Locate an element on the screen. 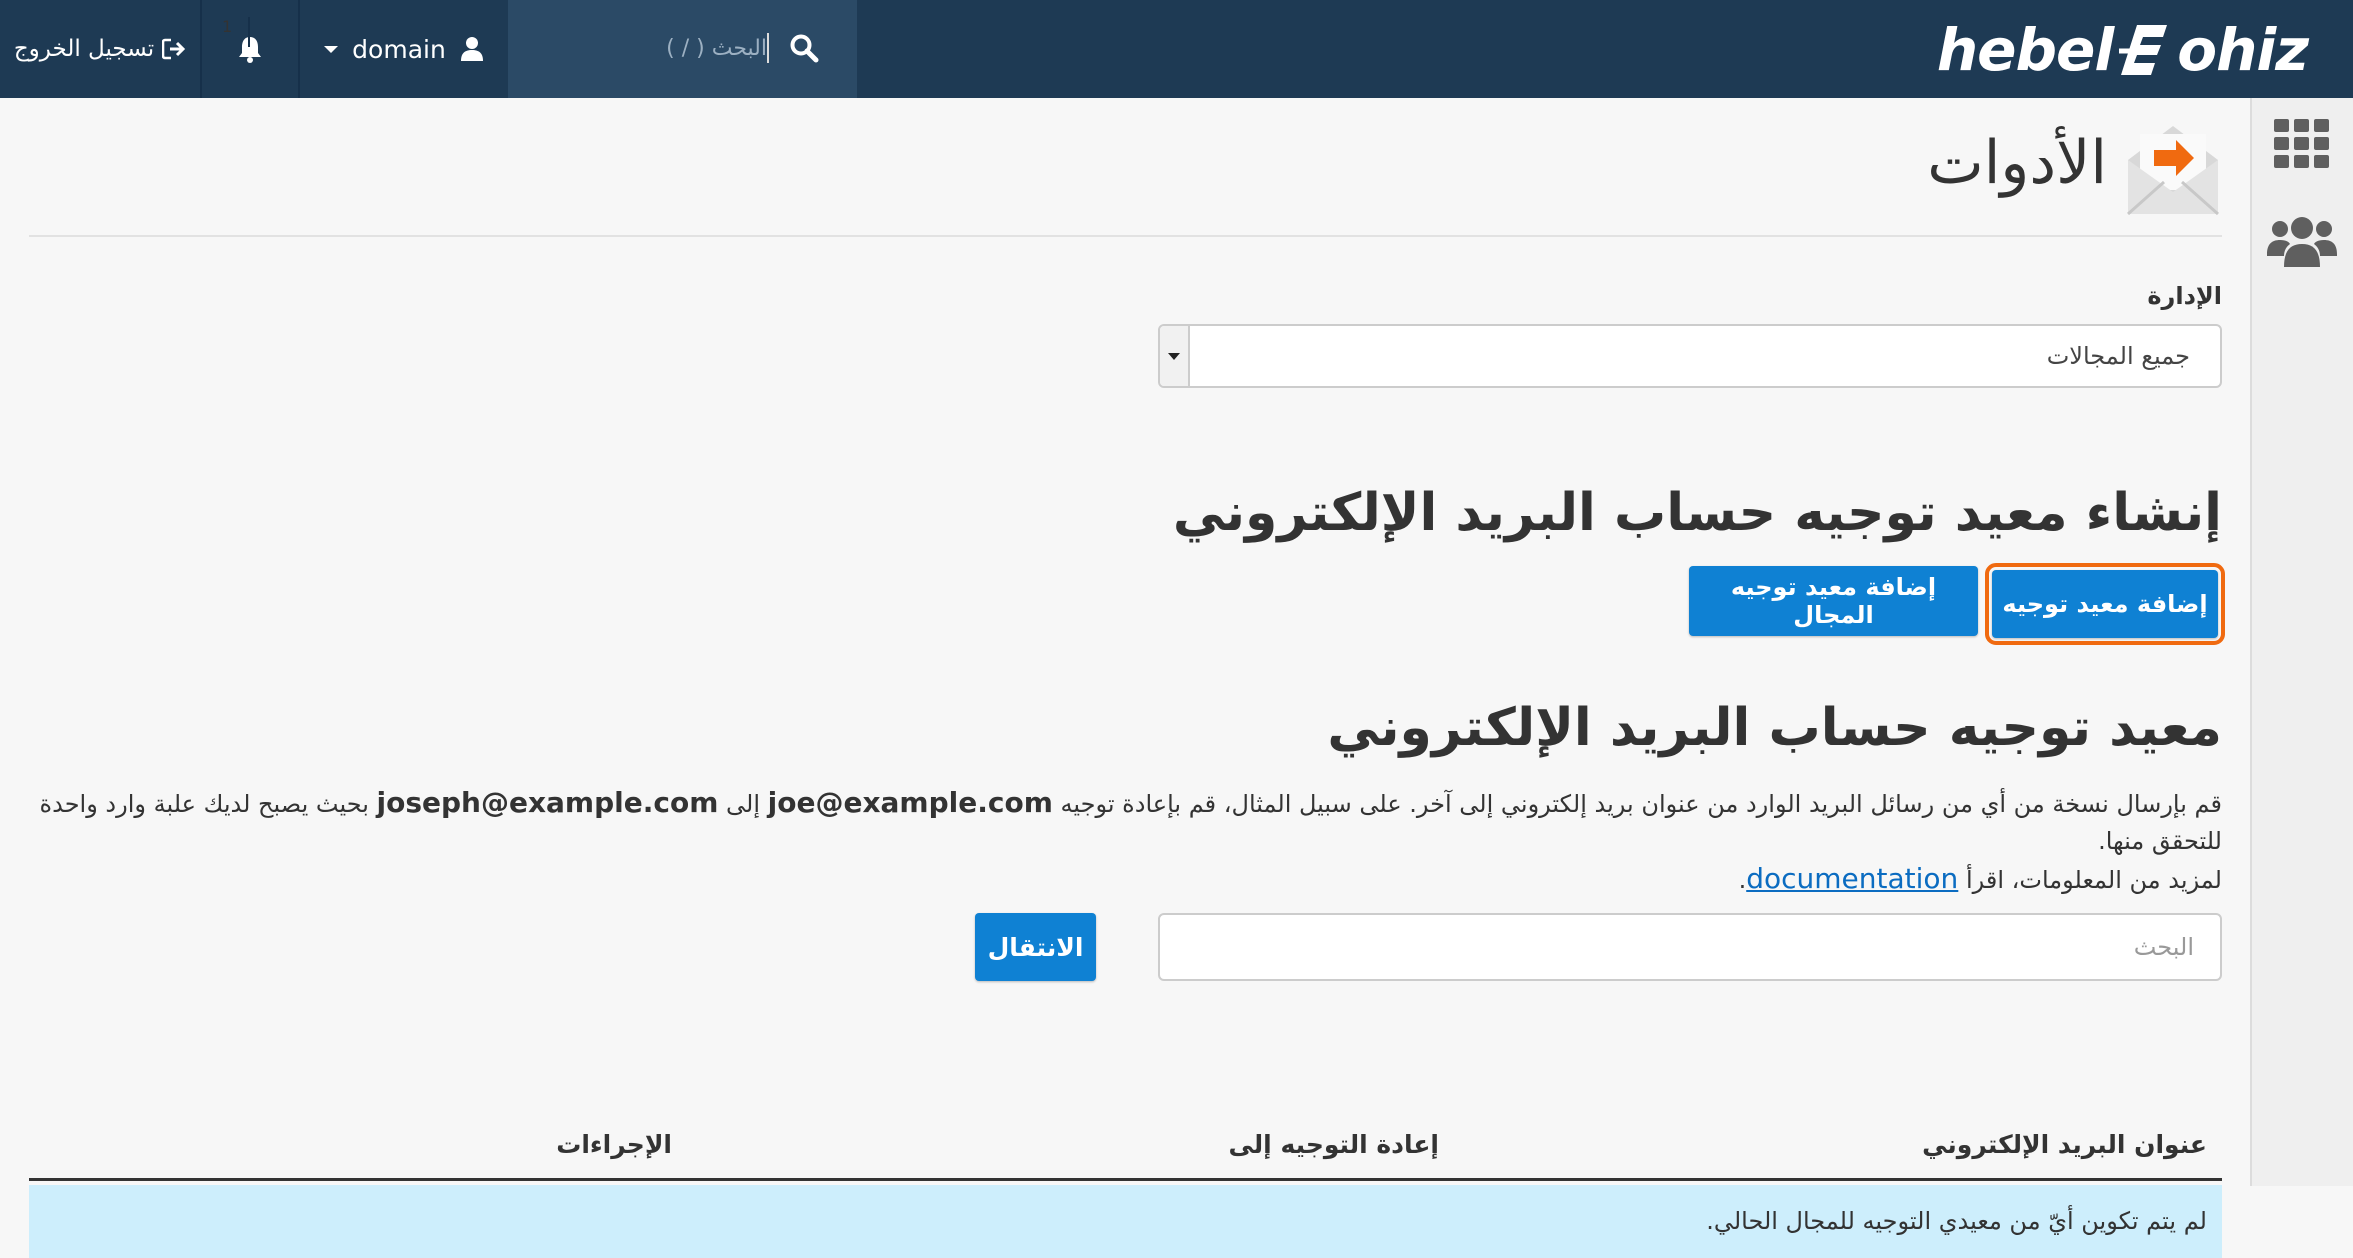  example-from-address: joe@example.com is located at coordinates (910, 802).